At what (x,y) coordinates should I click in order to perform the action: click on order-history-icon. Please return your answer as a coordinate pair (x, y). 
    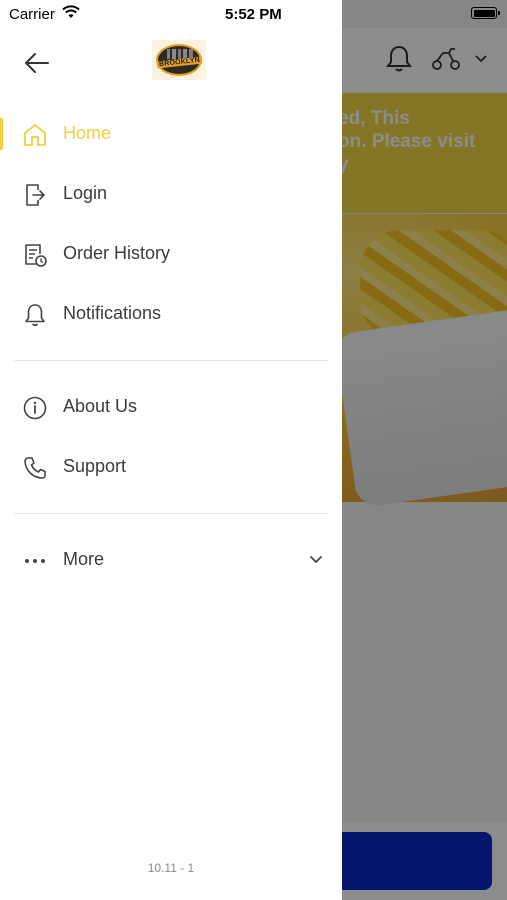
    Looking at the image, I should click on (36, 255).